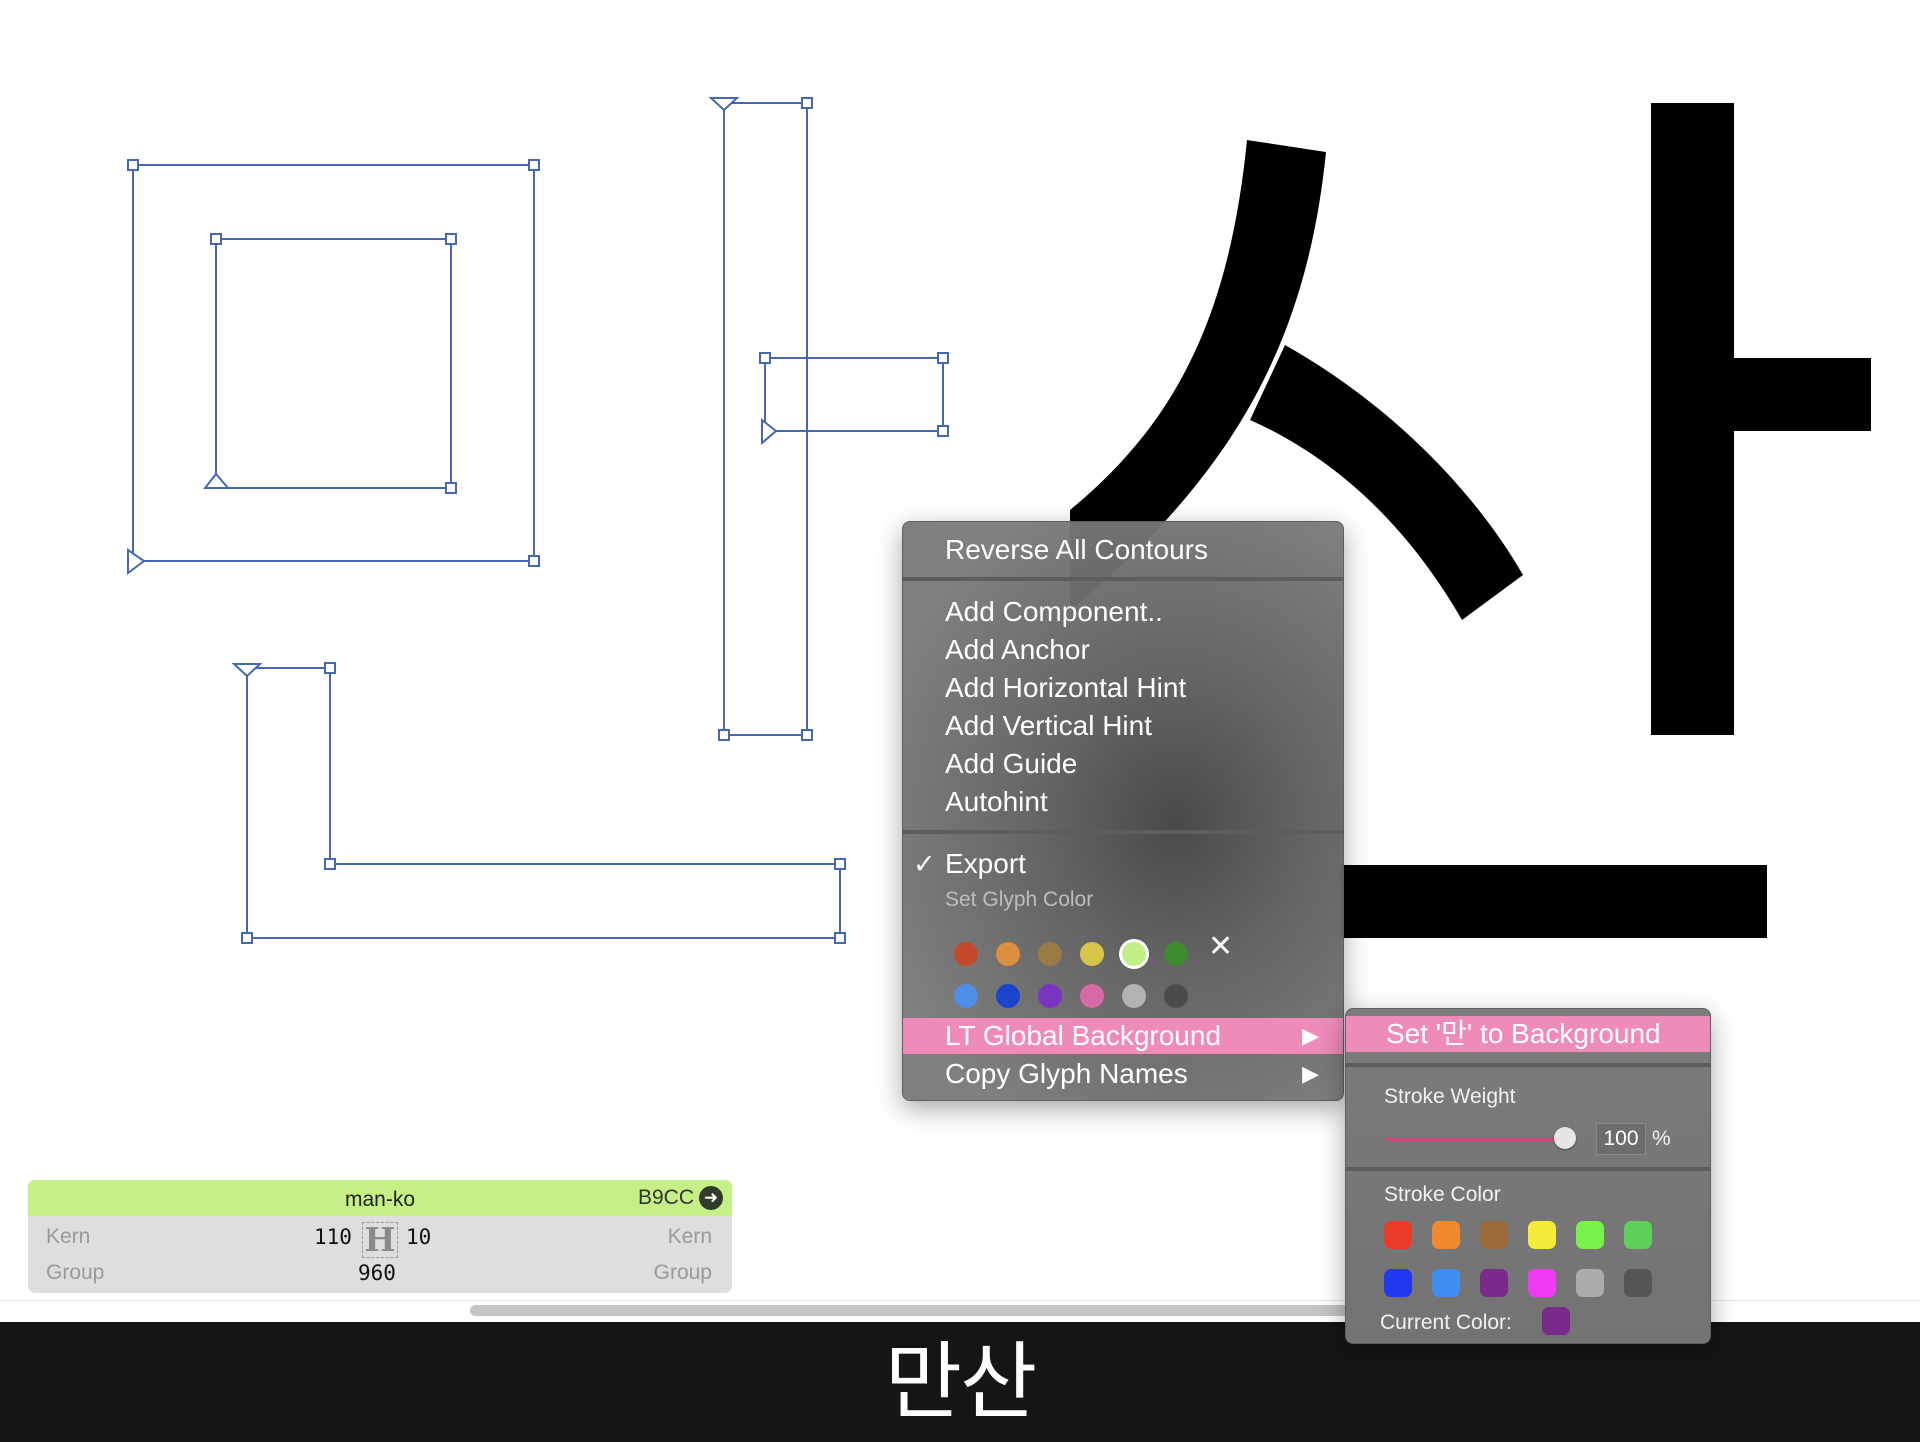 The image size is (1920, 1442). Describe the element at coordinates (1123, 764) in the screenshot. I see `menu-item-add-guide: Add Guide` at that location.